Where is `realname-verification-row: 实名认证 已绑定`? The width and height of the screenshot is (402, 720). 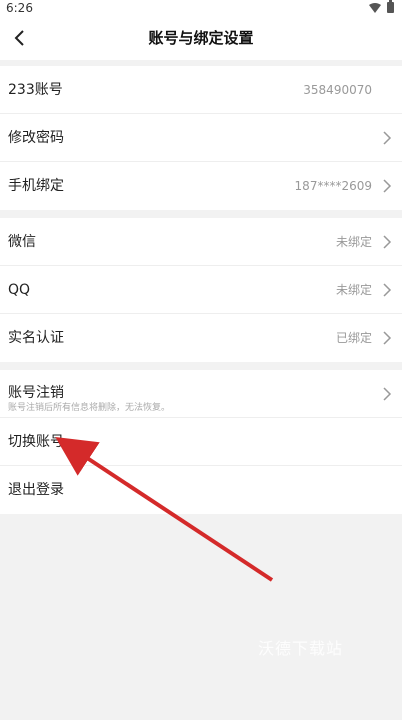
realname-verification-row: 实名认证 已绑定 is located at coordinates (201, 338).